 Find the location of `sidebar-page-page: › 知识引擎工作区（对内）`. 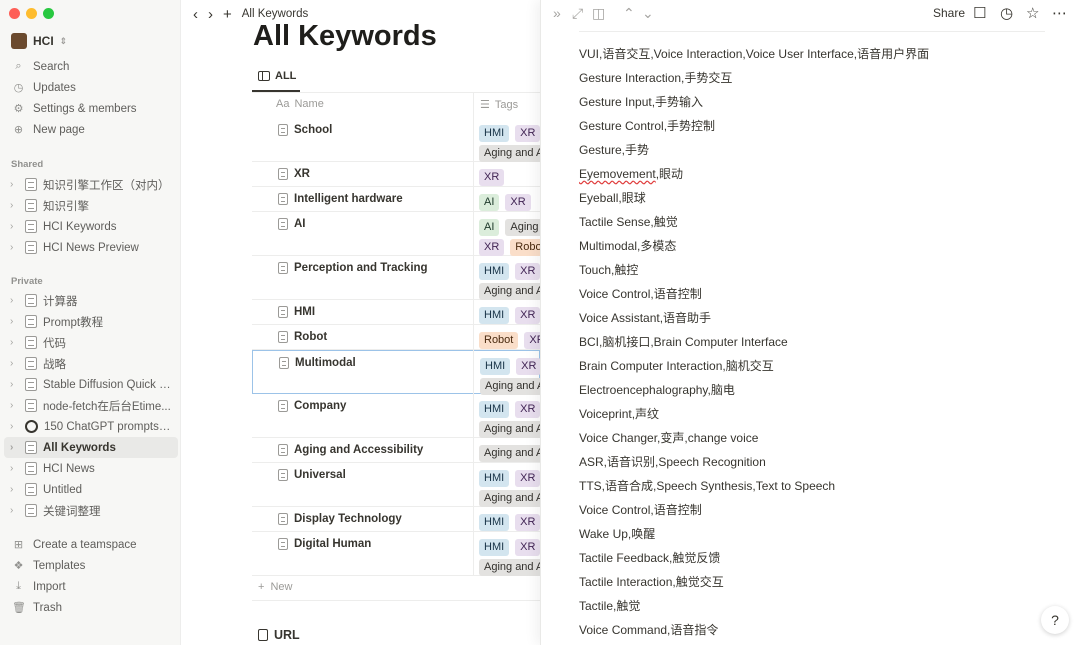

sidebar-page-page: › 知识引擎工作区（对内） is located at coordinates (90, 184).